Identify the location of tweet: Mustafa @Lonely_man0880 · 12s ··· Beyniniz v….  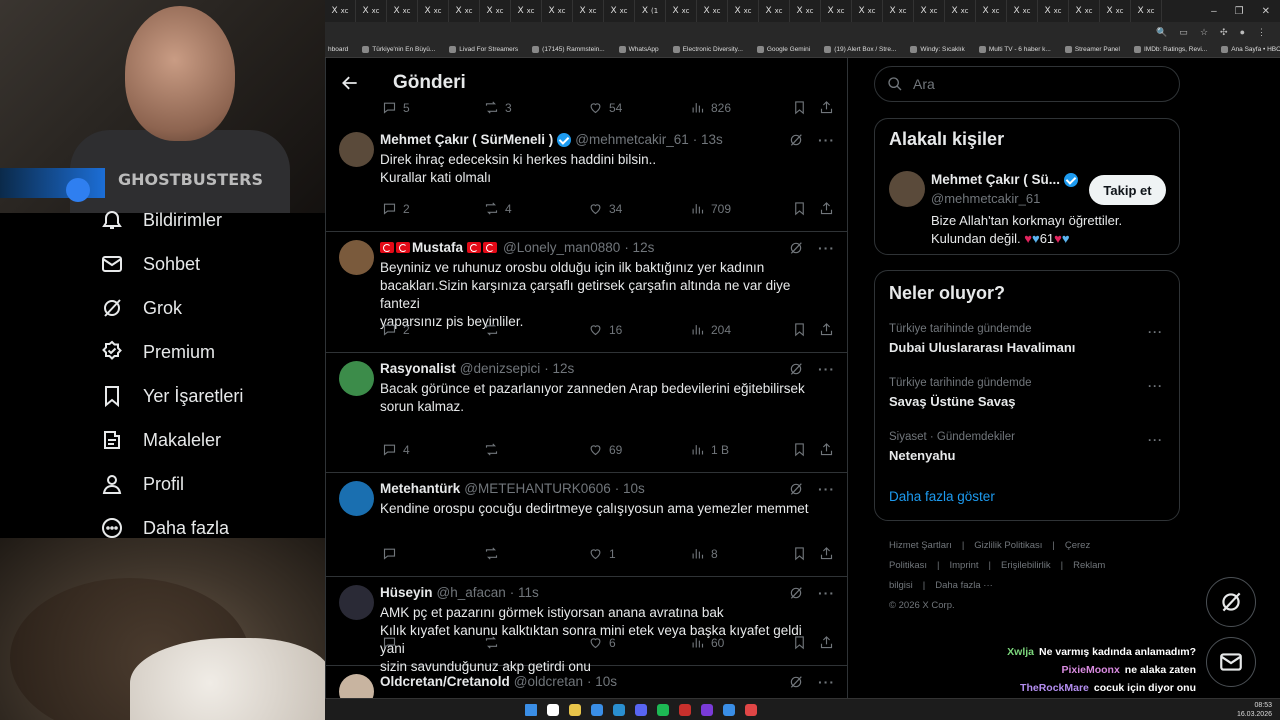
(586, 292).